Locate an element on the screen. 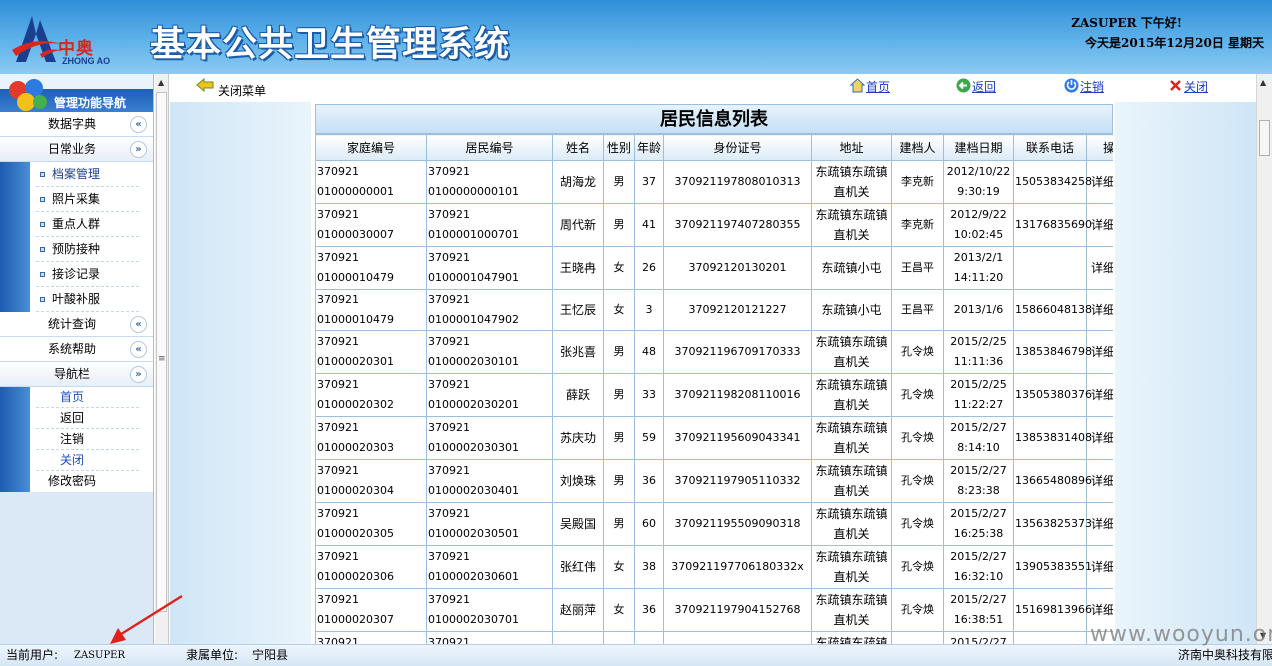 Image resolution: width=1272 pixels, height=666 pixels. col-header-creator: 建档人 is located at coordinates (917, 147).